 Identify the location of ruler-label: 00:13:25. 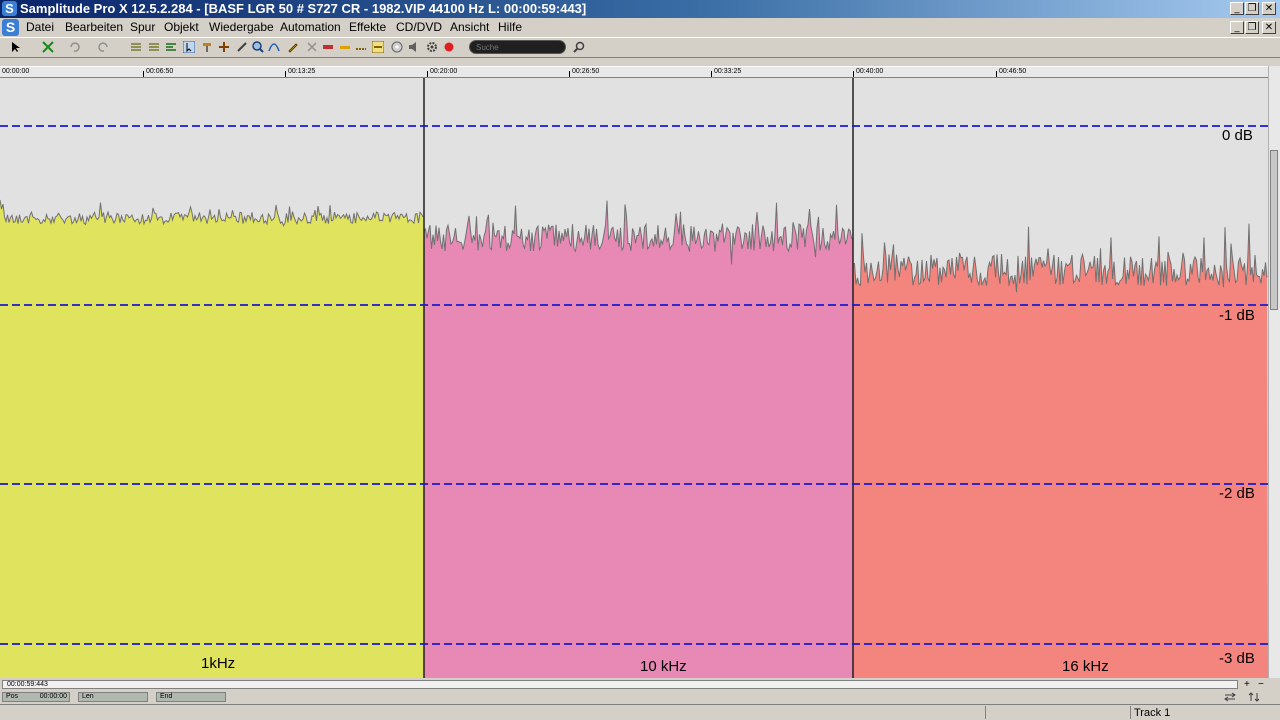
(302, 71).